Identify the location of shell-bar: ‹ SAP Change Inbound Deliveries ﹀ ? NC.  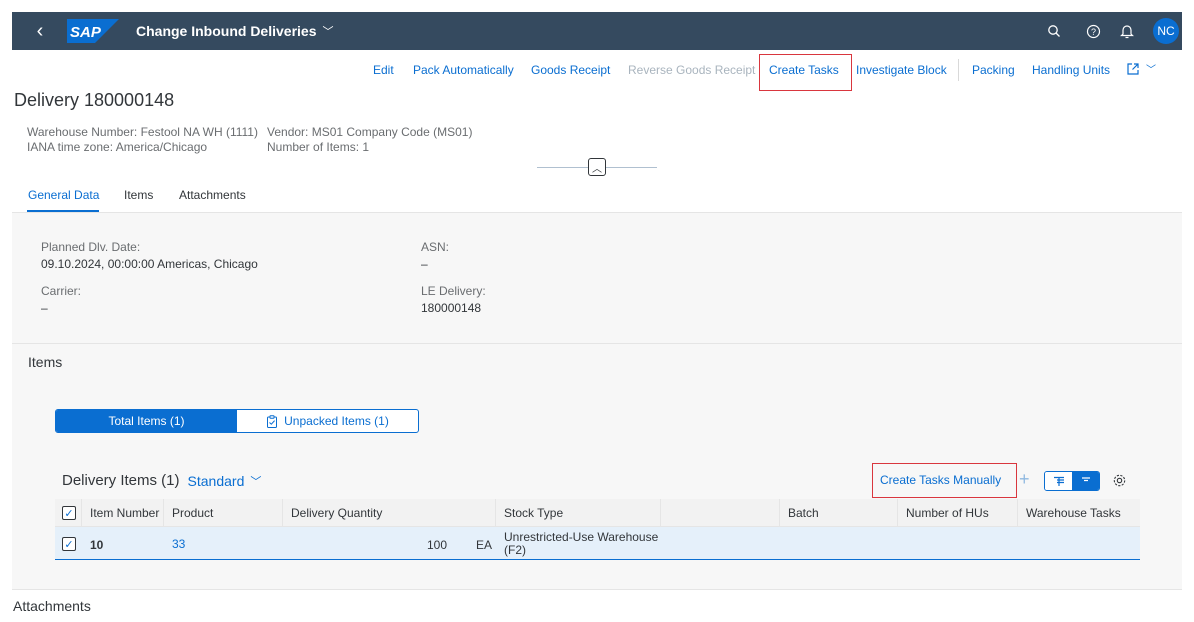
(597, 31).